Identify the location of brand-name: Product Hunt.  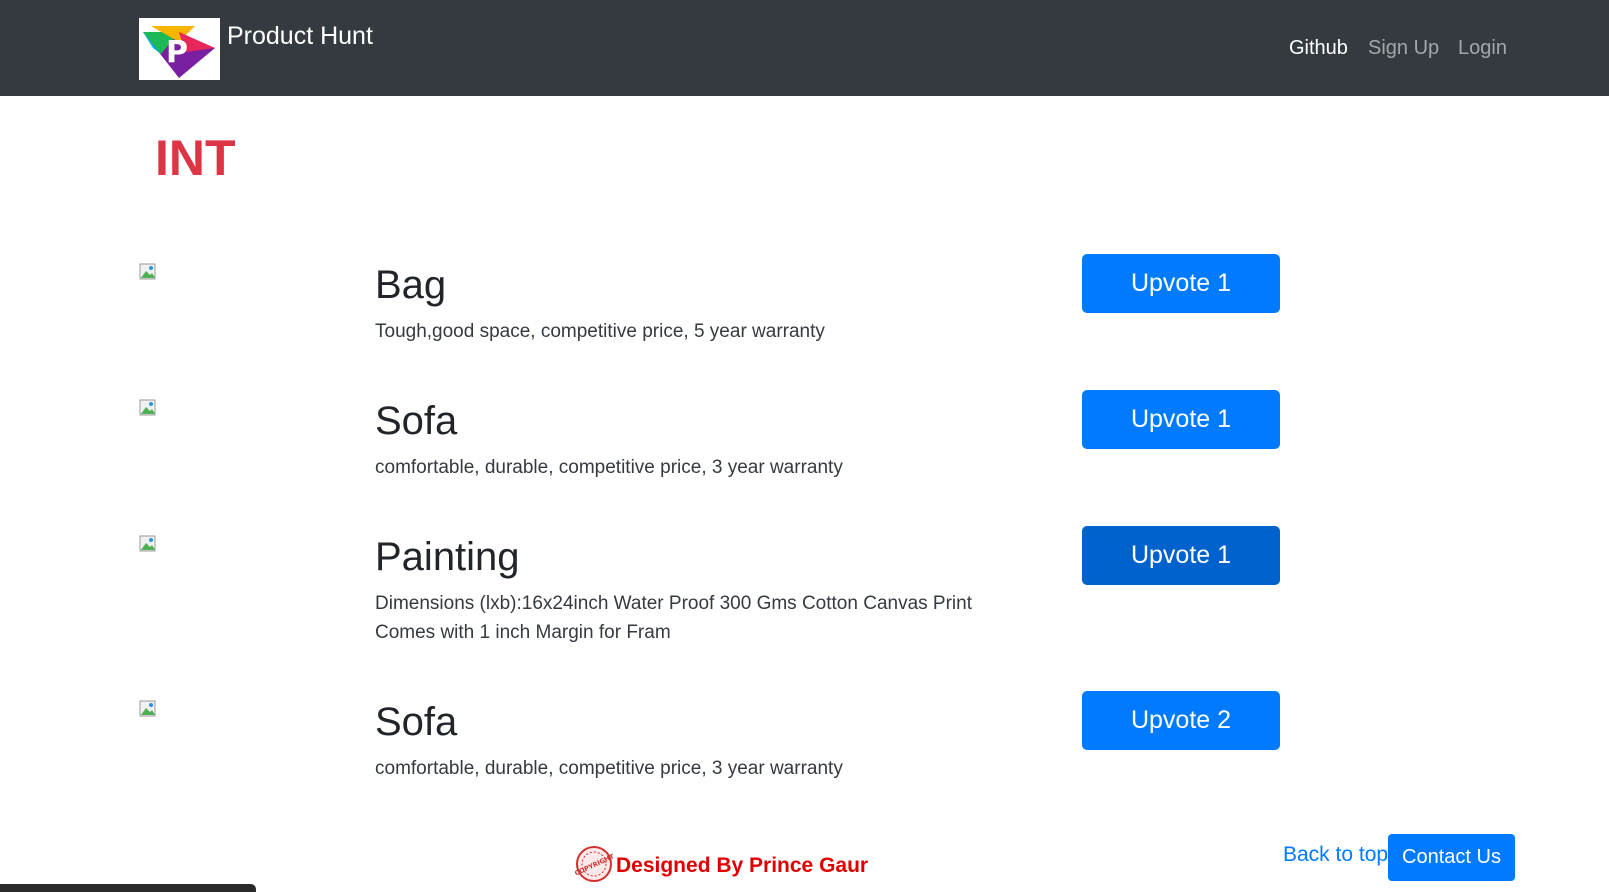
(300, 36).